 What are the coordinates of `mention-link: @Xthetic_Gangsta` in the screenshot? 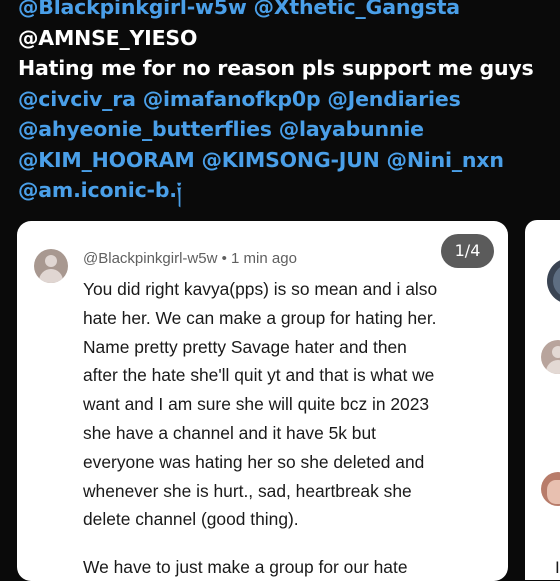 It's located at (357, 9).